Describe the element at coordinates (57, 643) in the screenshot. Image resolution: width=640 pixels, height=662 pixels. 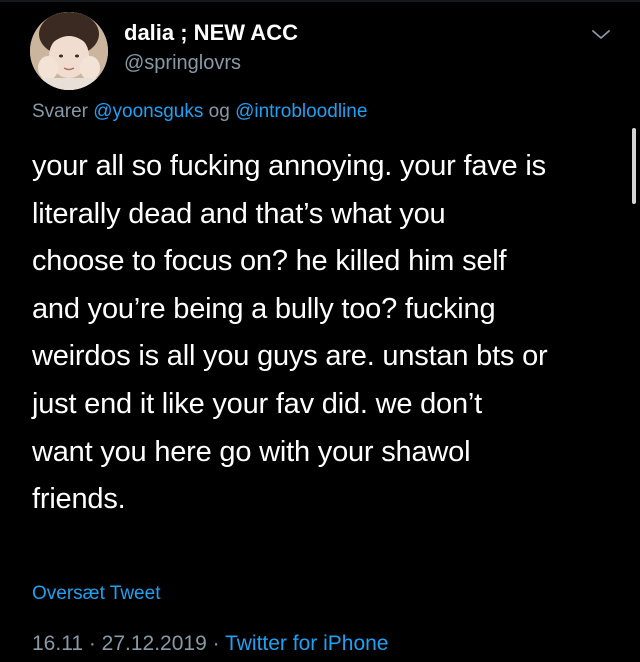
I see `tweet-time: 16.11` at that location.